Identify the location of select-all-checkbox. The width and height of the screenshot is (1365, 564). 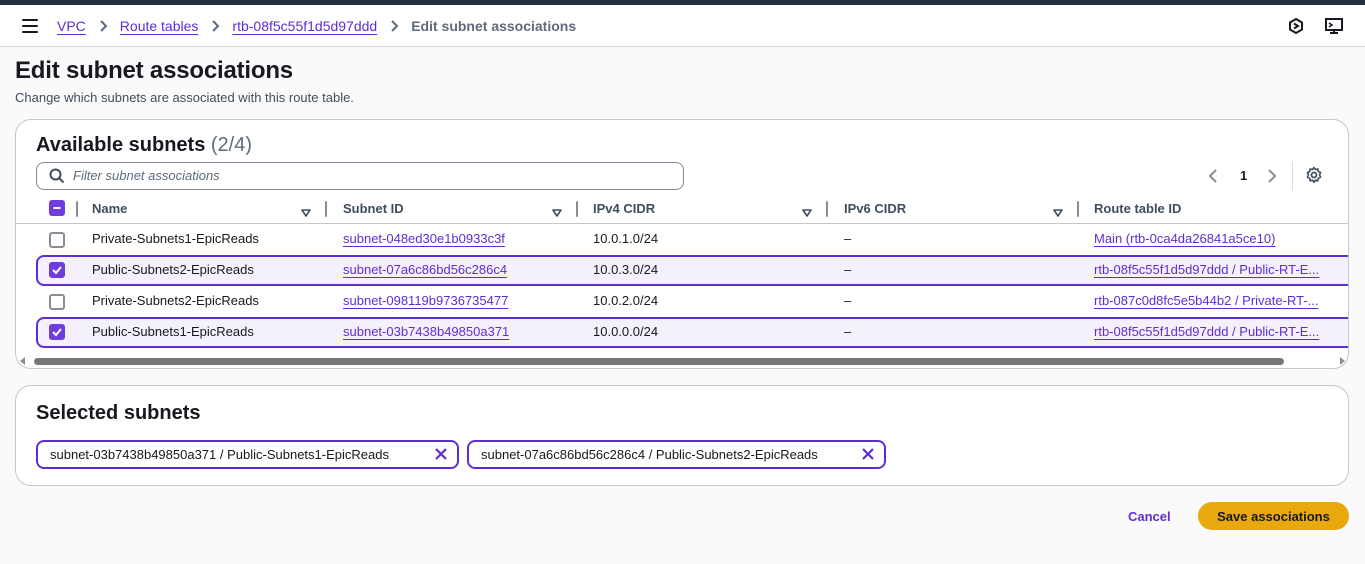
(57, 208).